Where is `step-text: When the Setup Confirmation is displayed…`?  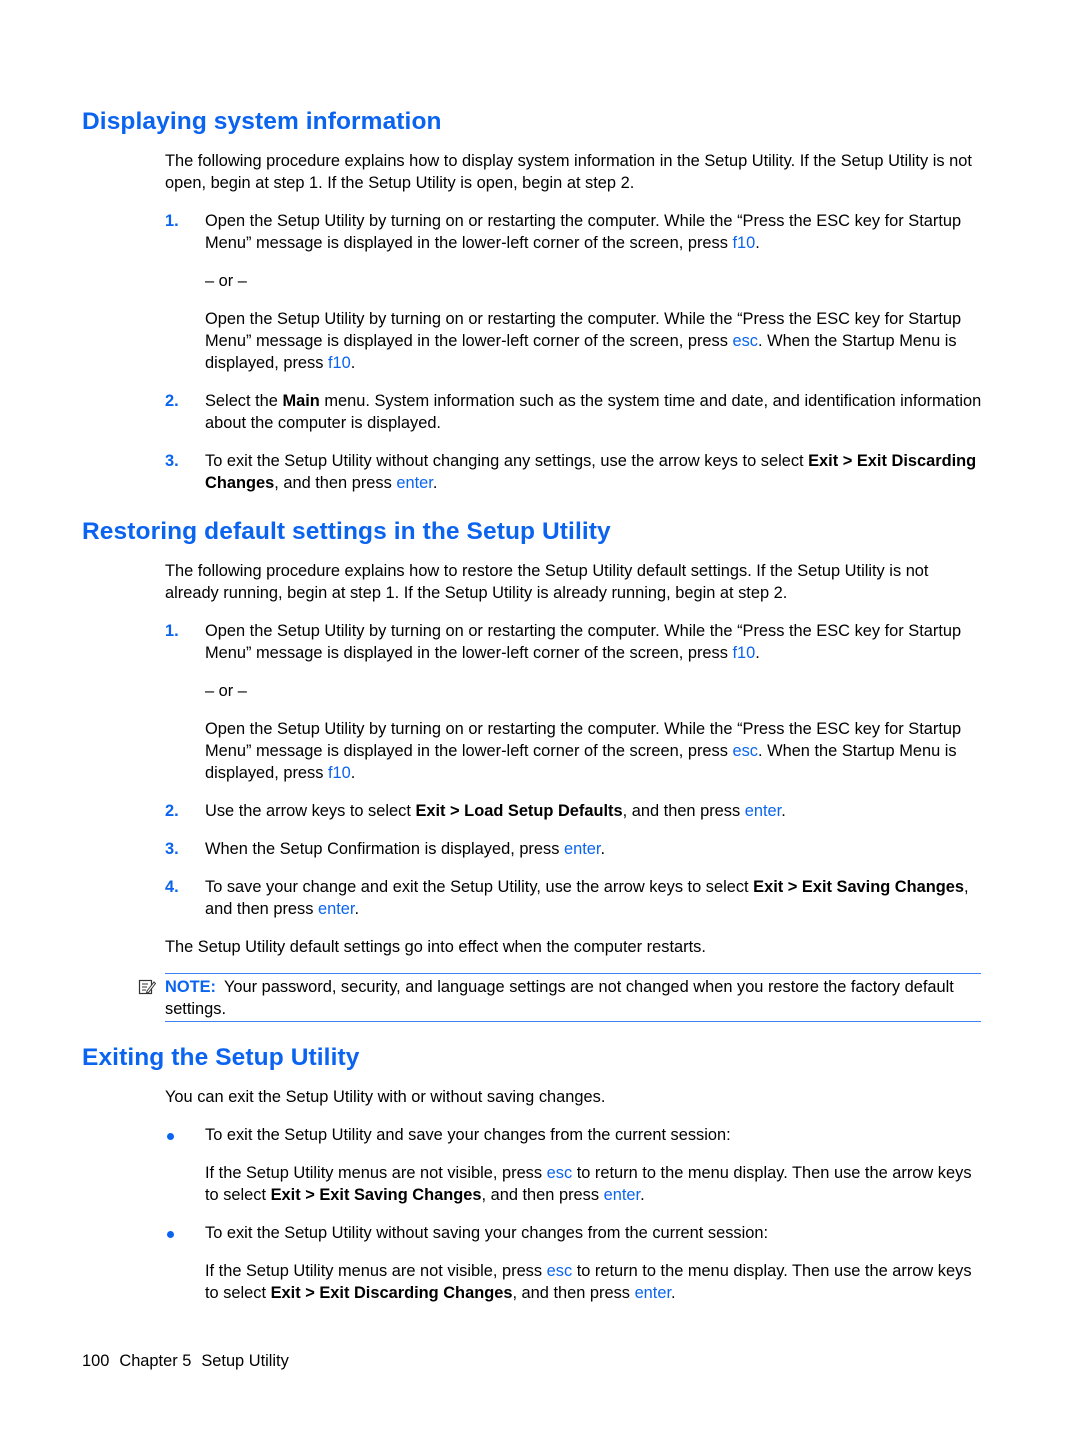
step-text: When the Setup Confirmation is displayed… is located at coordinates (595, 849).